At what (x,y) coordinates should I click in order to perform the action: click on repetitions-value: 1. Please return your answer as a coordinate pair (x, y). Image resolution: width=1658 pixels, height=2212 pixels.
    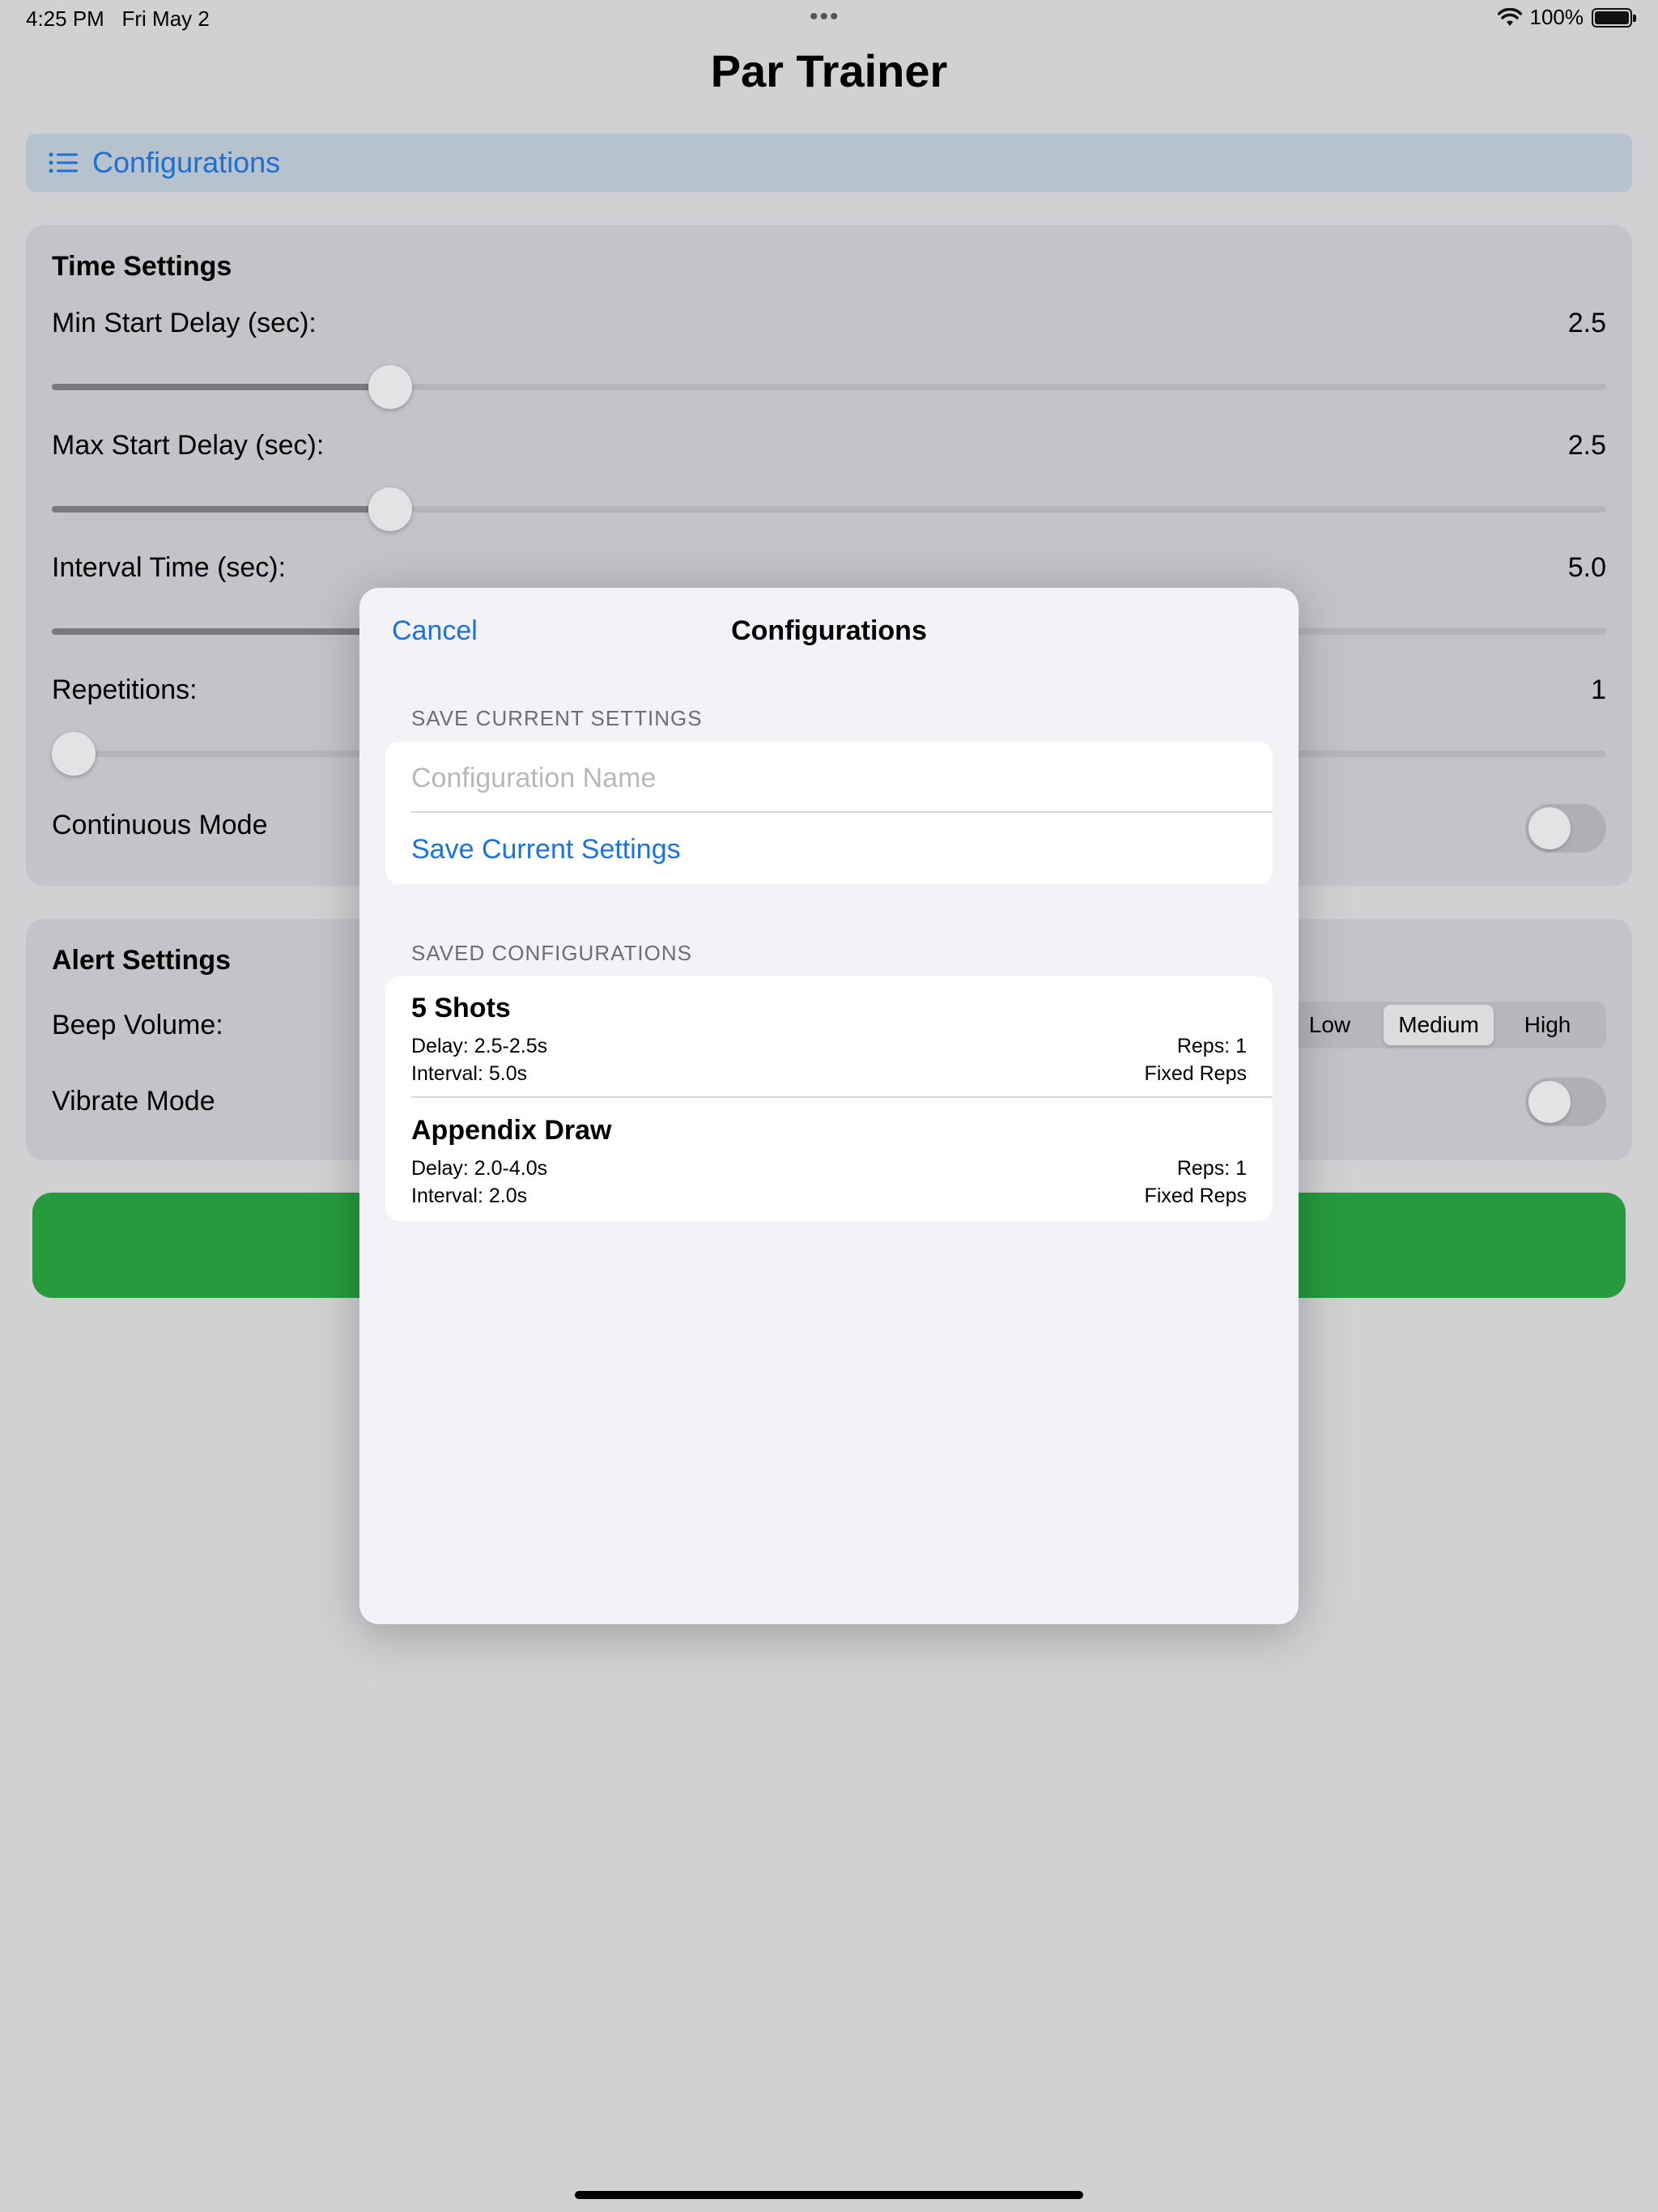
    Looking at the image, I should click on (1598, 690).